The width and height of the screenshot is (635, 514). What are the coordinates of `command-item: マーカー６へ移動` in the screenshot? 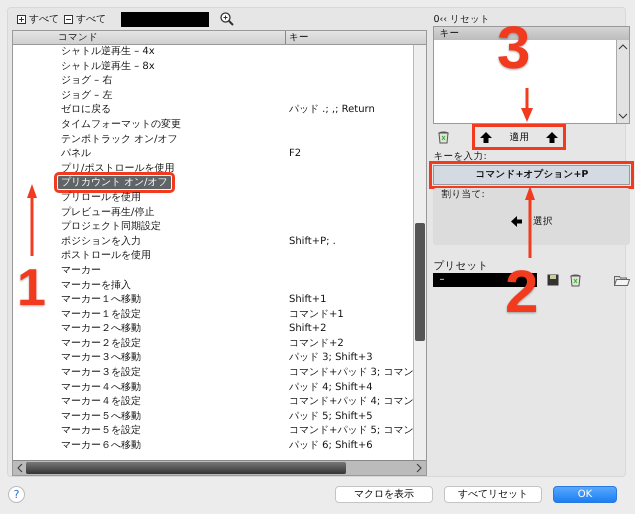 It's located at (101, 445).